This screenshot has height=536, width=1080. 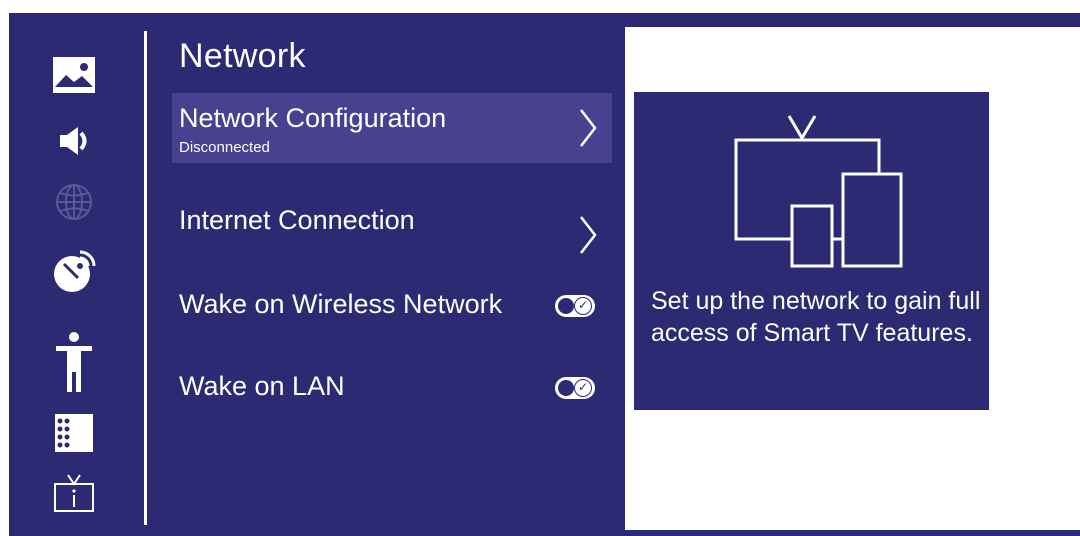 I want to click on page-title: Network, so click(x=242, y=56).